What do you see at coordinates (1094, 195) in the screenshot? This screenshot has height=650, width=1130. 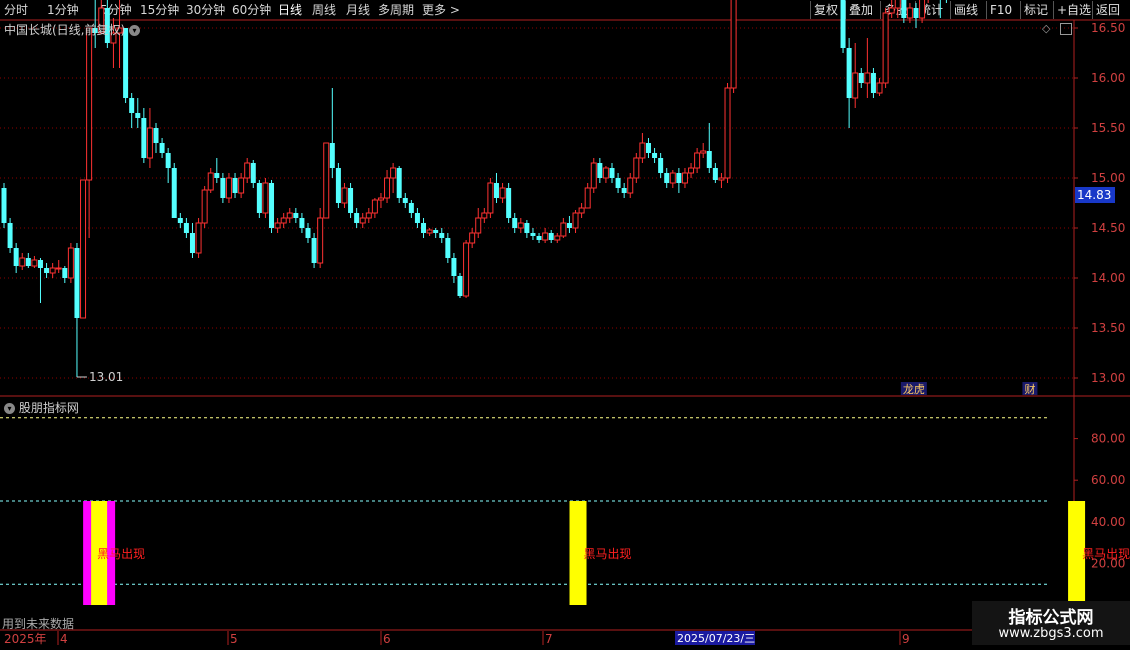 I see `current-price-label: 14.83` at bounding box center [1094, 195].